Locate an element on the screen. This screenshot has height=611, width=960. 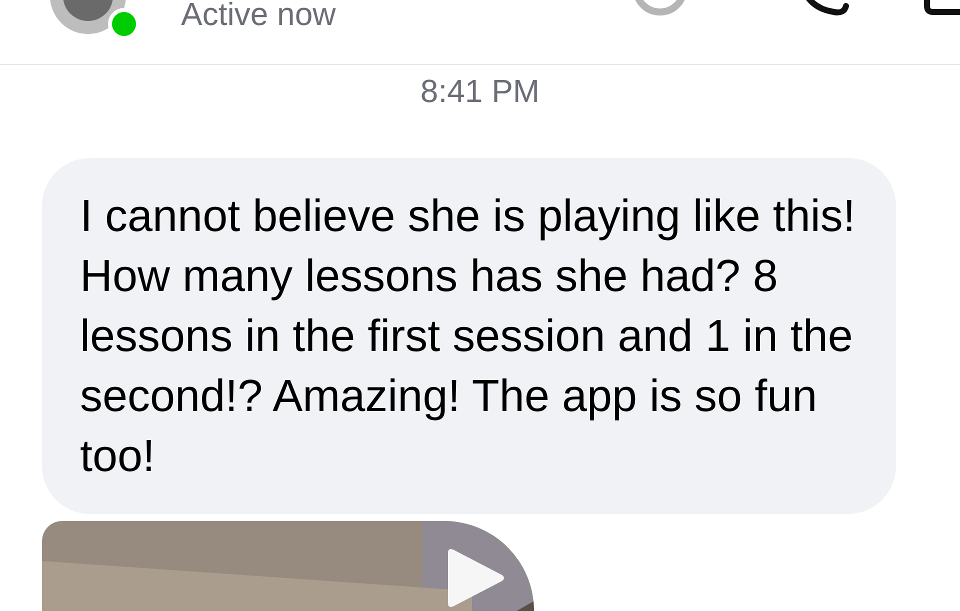
message-time: 8:41 PM is located at coordinates (480, 91).